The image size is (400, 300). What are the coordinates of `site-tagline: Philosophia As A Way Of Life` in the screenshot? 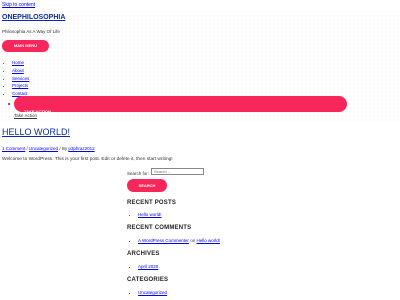 It's located at (31, 31).